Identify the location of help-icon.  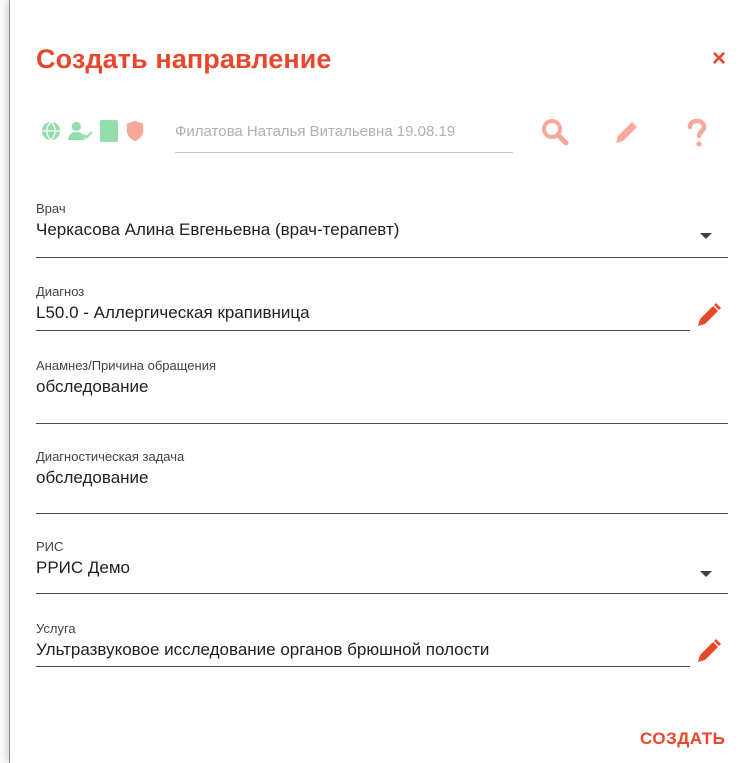
(697, 132).